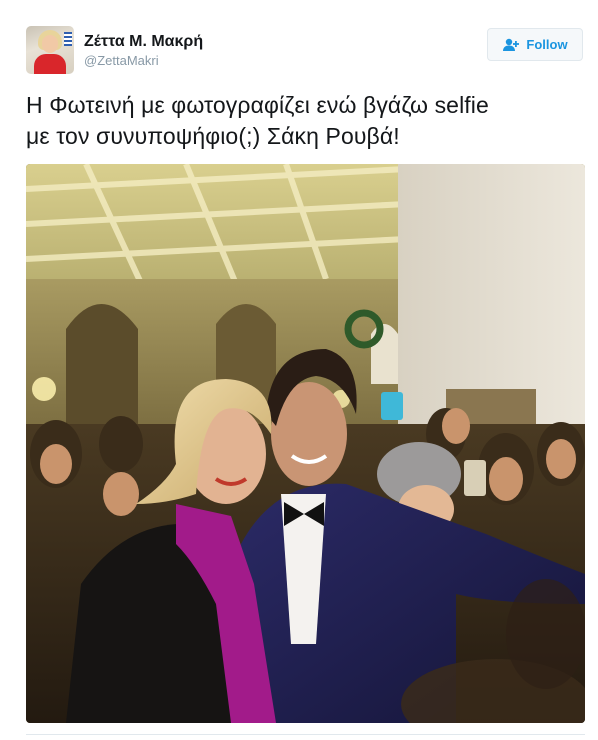 The image size is (598, 740). Describe the element at coordinates (50, 64) in the screenshot. I see `avatar-body` at that location.